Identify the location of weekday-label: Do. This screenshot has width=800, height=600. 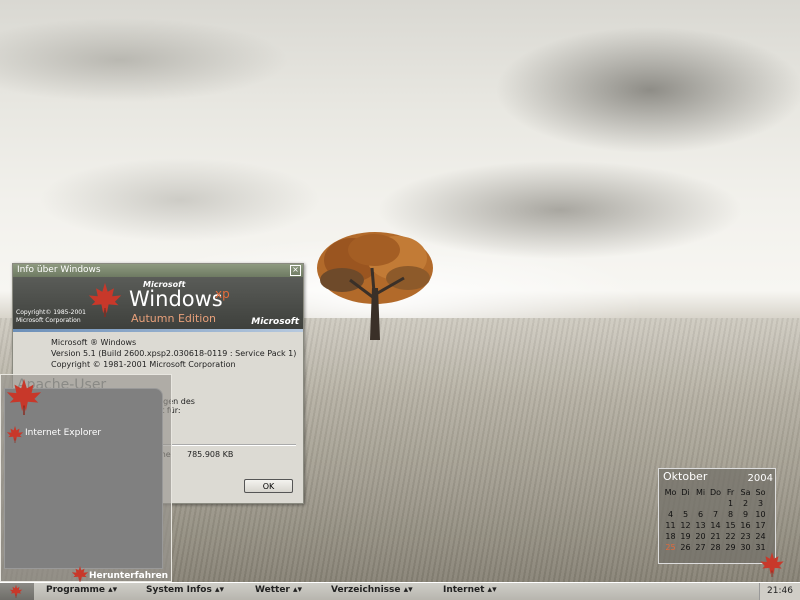
(715, 492).